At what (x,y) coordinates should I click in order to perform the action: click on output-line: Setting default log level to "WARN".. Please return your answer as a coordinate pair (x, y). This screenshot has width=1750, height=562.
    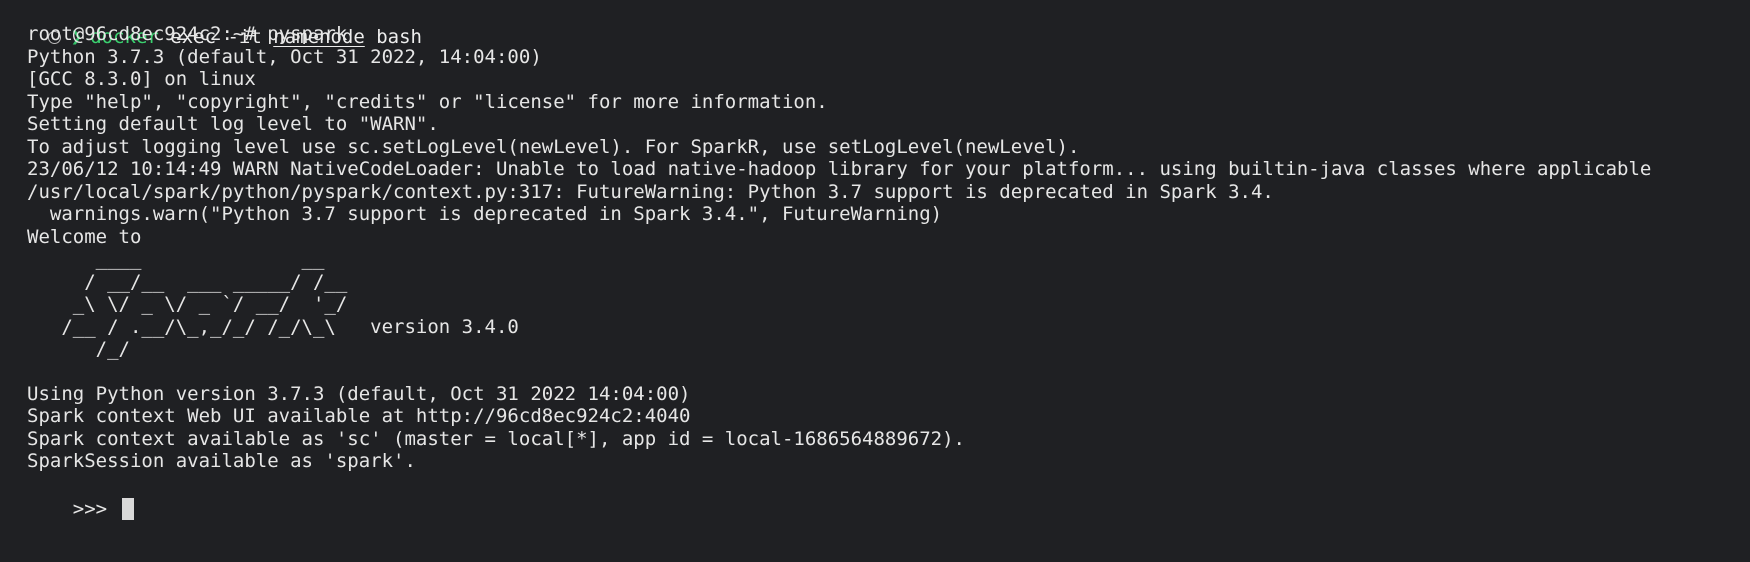
    Looking at the image, I should click on (233, 124).